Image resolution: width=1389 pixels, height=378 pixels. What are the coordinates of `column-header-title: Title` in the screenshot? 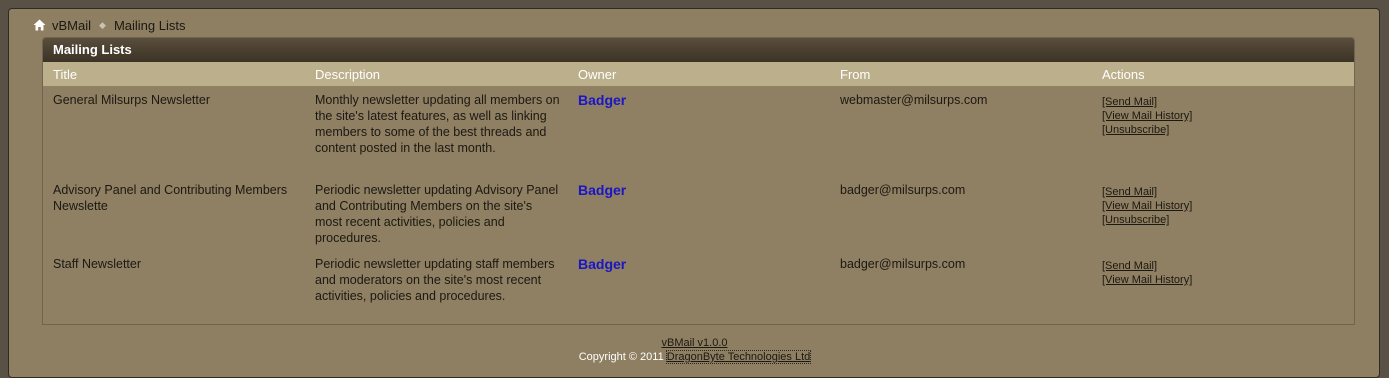 It's located at (65, 74).